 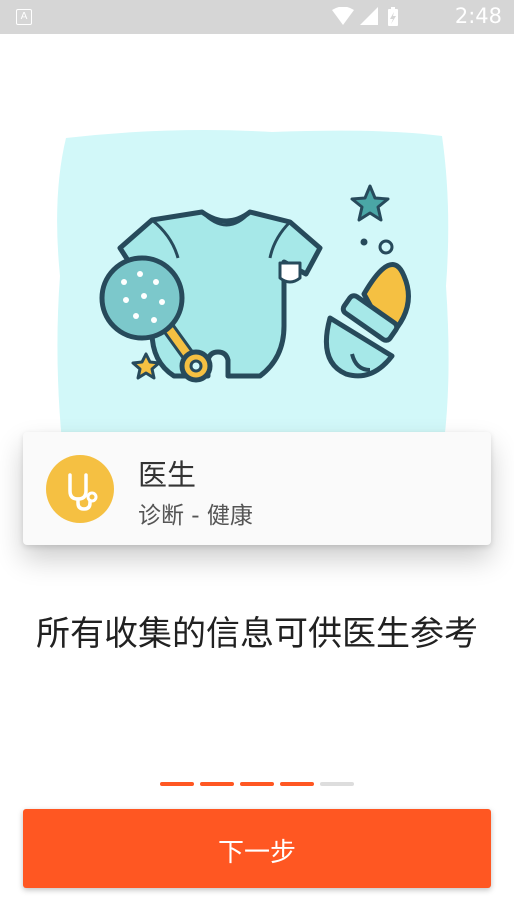 I want to click on page-indicator, so click(x=257, y=784).